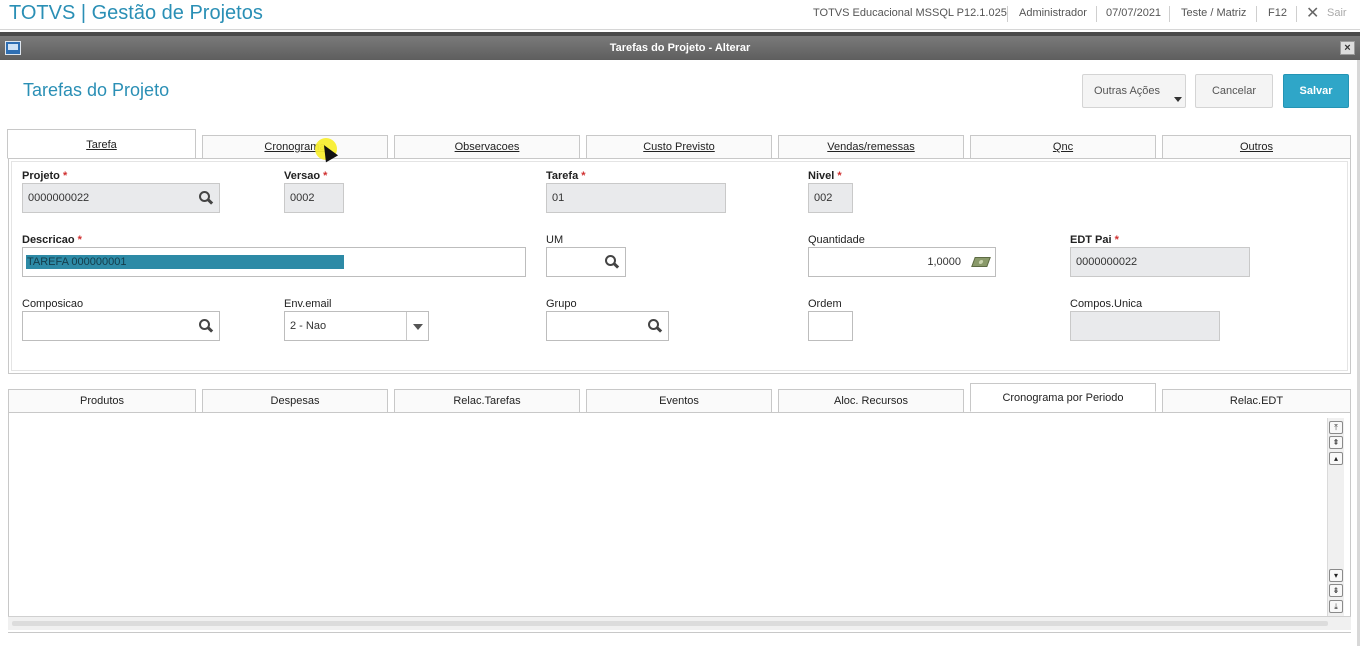 The image size is (1360, 646). What do you see at coordinates (1336, 442) in the screenshot?
I see `scroll-page-up-icon: ⇞` at bounding box center [1336, 442].